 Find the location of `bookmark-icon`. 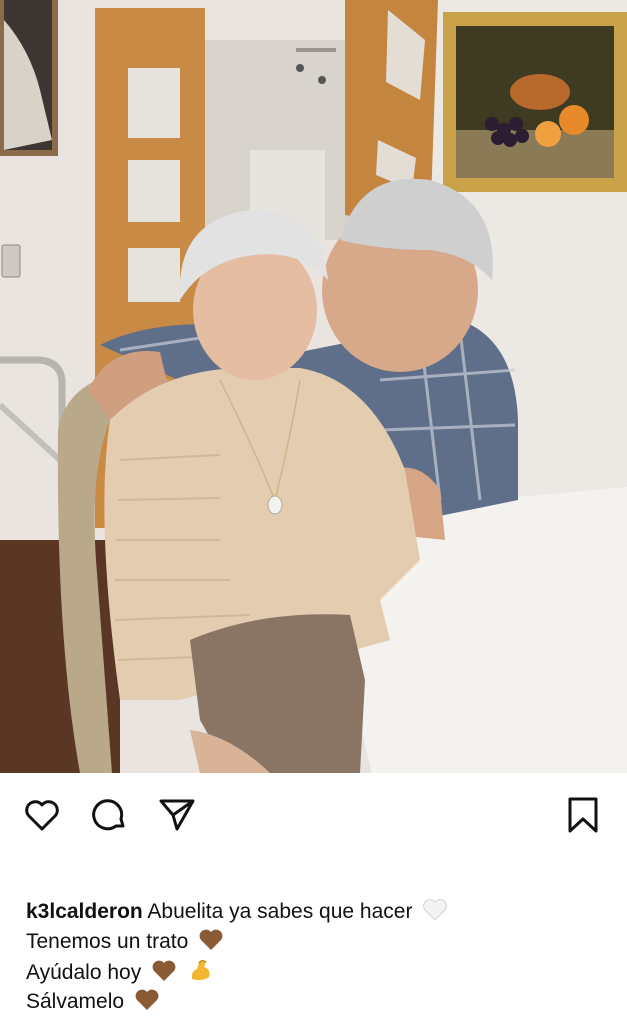

bookmark-icon is located at coordinates (583, 815).